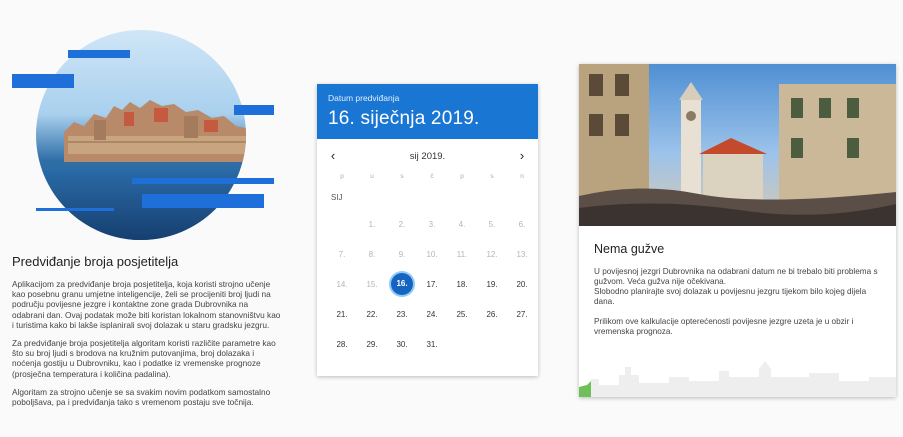  I want to click on calendar-day: 24., so click(432, 314).